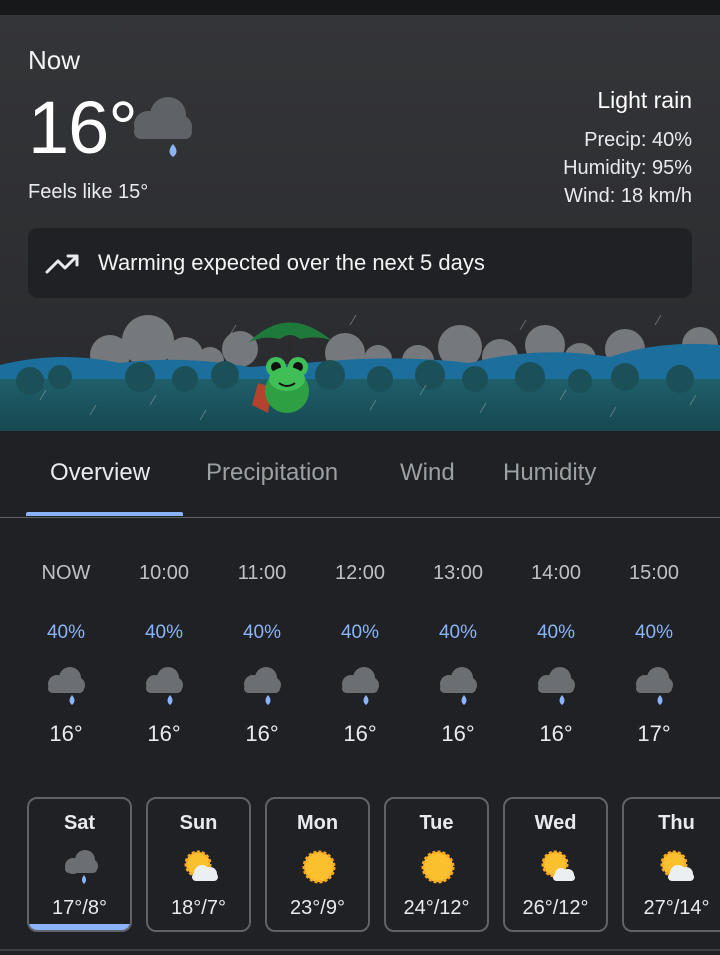 This screenshot has height=955, width=720. Describe the element at coordinates (638, 140) in the screenshot. I see `precip-stat: Precip: 40%` at that location.